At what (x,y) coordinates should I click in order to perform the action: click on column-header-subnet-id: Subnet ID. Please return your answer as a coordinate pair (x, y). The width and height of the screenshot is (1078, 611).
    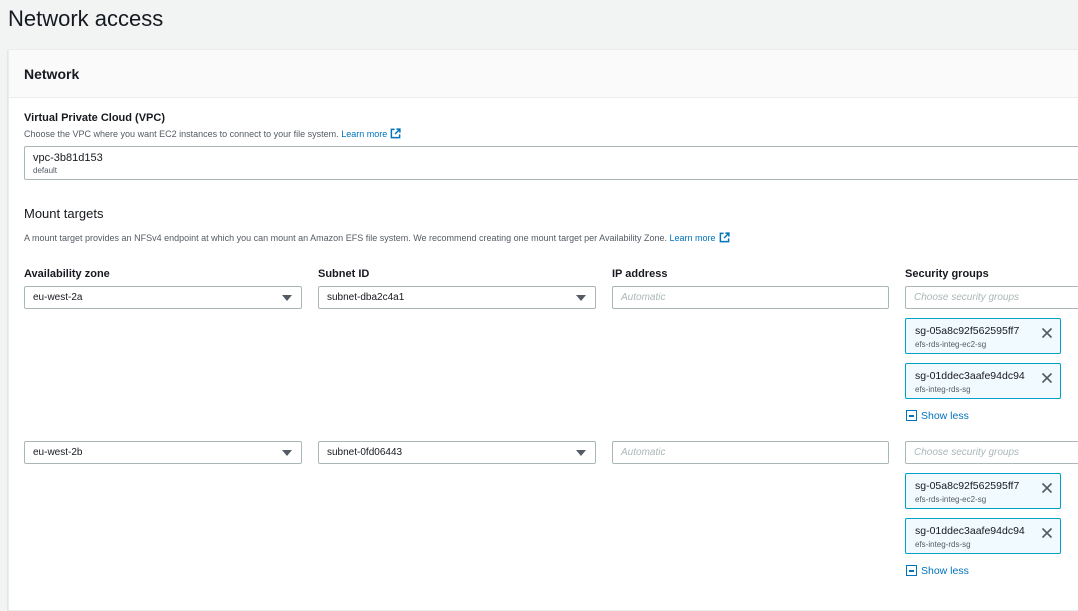
    Looking at the image, I should click on (344, 274).